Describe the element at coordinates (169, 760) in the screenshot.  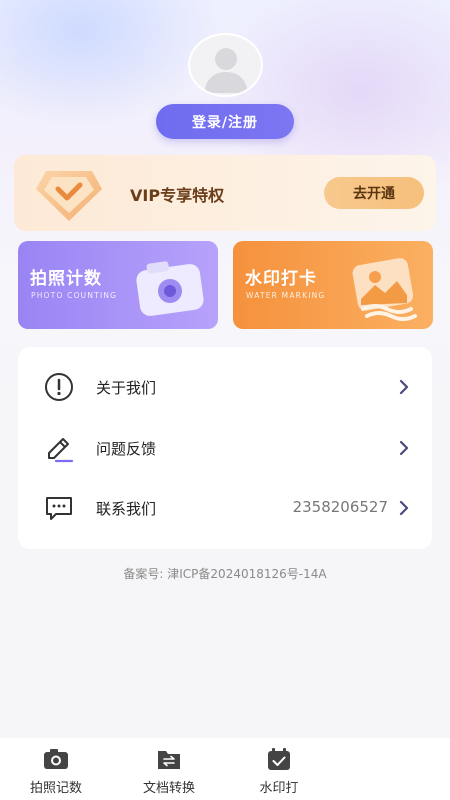
I see `folder-convert-icon` at that location.